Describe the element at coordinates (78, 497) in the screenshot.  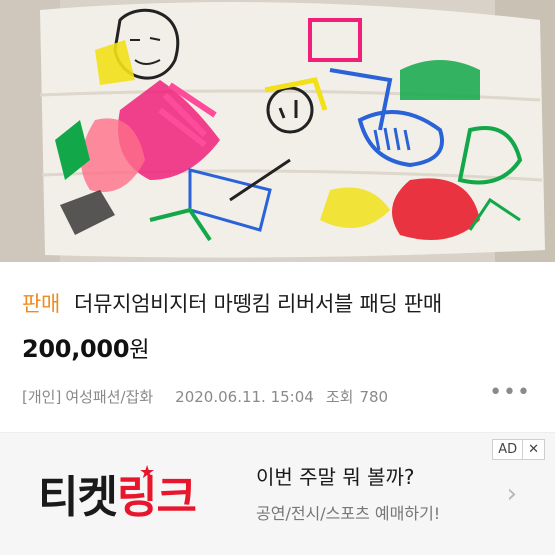
I see `logo-black-text: 티켓` at that location.